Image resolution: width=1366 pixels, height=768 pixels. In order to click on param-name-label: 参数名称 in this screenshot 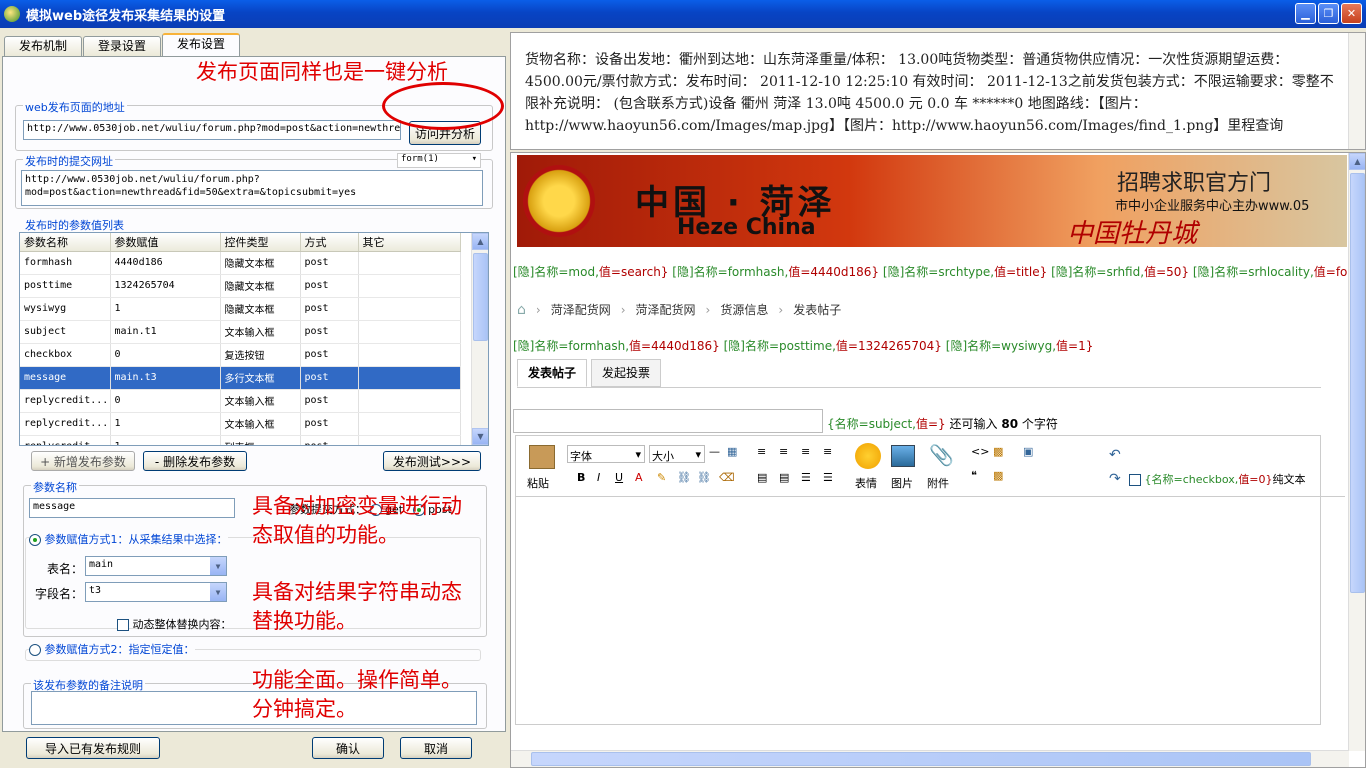, I will do `click(55, 487)`.